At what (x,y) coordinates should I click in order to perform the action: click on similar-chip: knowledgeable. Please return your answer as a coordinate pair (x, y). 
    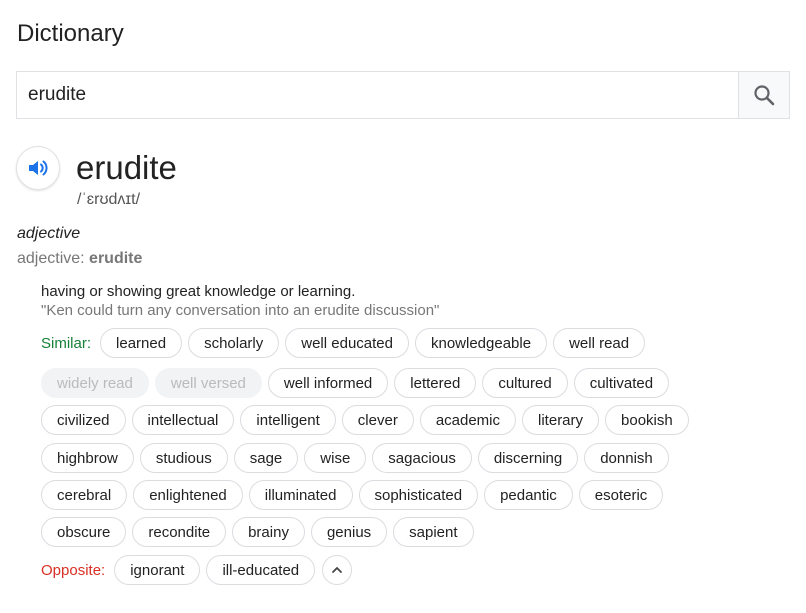
    Looking at the image, I should click on (481, 343).